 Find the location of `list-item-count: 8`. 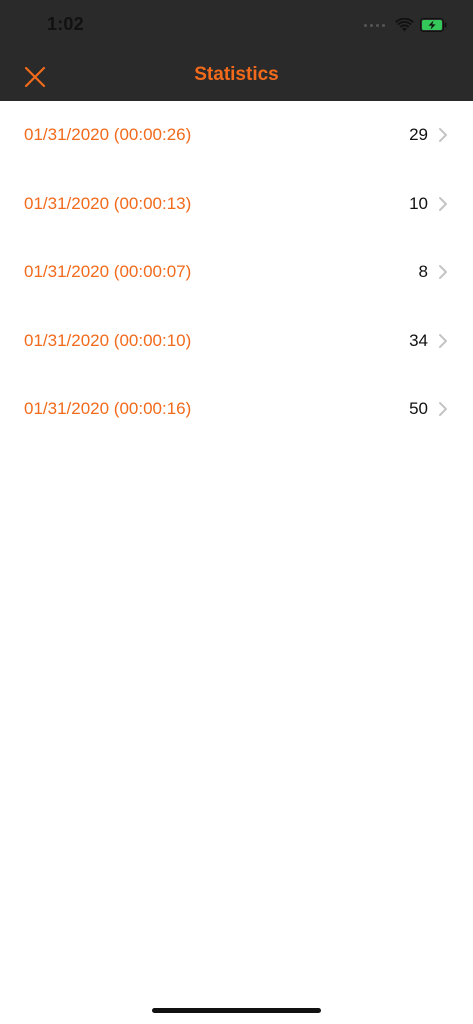

list-item-count: 8 is located at coordinates (423, 271).